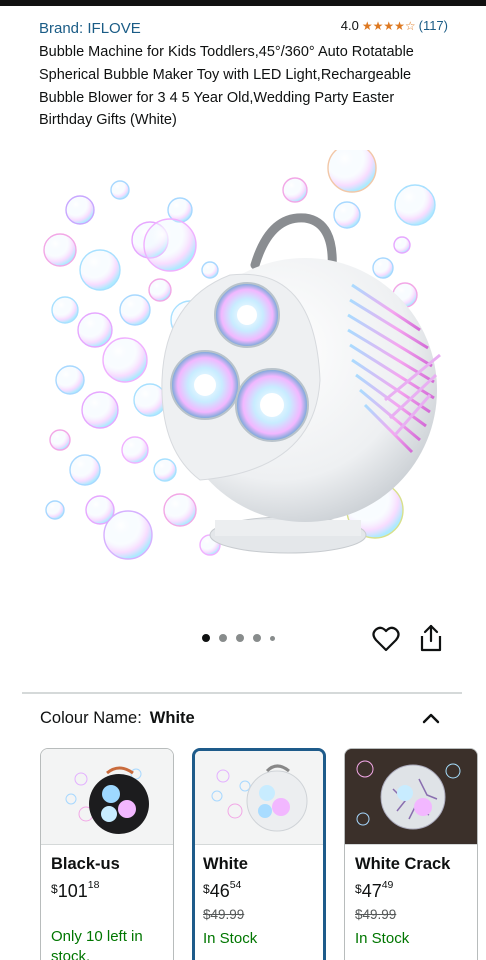 This screenshot has height=960, width=486. I want to click on status-bar, so click(243, 3).